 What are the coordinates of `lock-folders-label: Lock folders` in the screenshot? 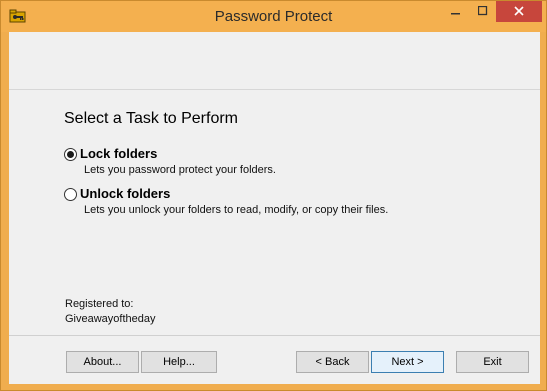 It's located at (118, 153).